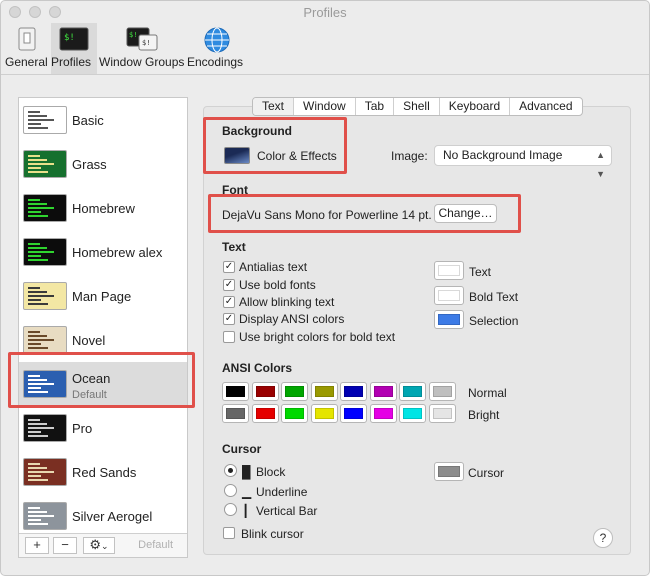 This screenshot has width=650, height=576. Describe the element at coordinates (103, 252) in the screenshot. I see `profile-item: Homebrew alex` at that location.